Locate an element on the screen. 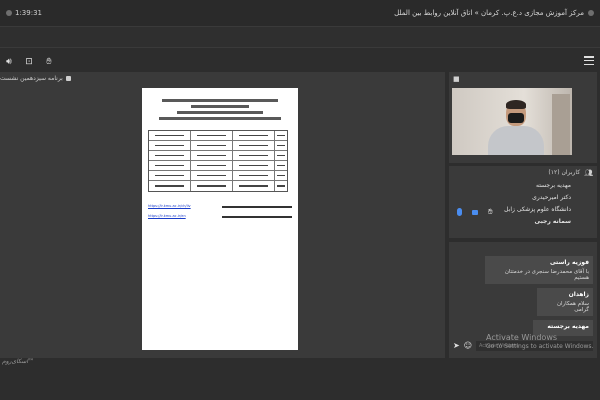 The height and width of the screenshot is (400, 600). user-item: دکتر امیرحیدری is located at coordinates (523, 197).